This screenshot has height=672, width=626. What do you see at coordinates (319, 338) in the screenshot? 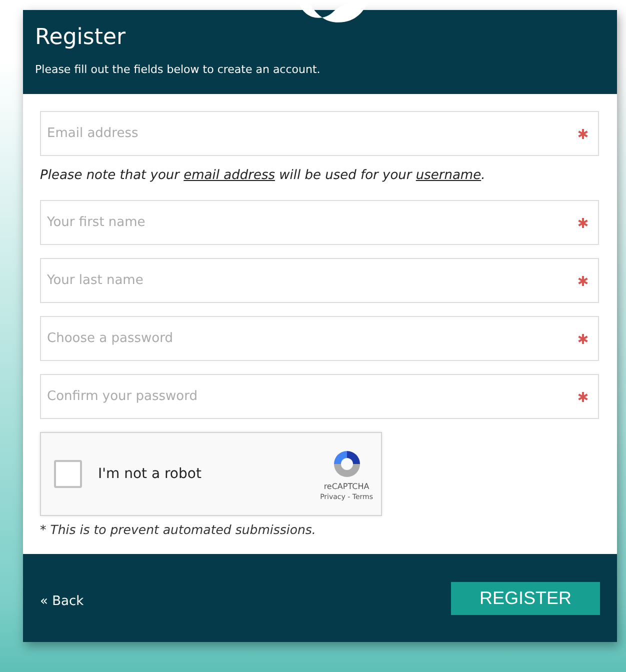
I see `input-field: Choose a password` at bounding box center [319, 338].